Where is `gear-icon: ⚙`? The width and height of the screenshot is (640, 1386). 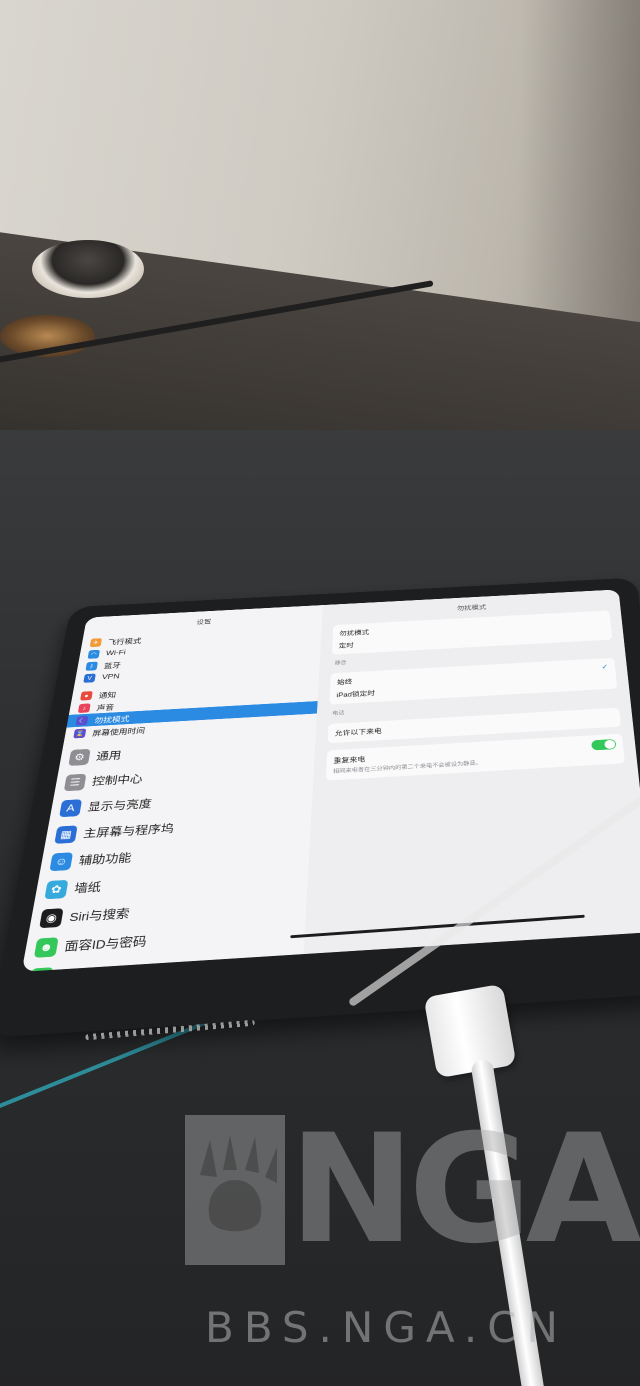
gear-icon: ⚙ is located at coordinates (79, 757).